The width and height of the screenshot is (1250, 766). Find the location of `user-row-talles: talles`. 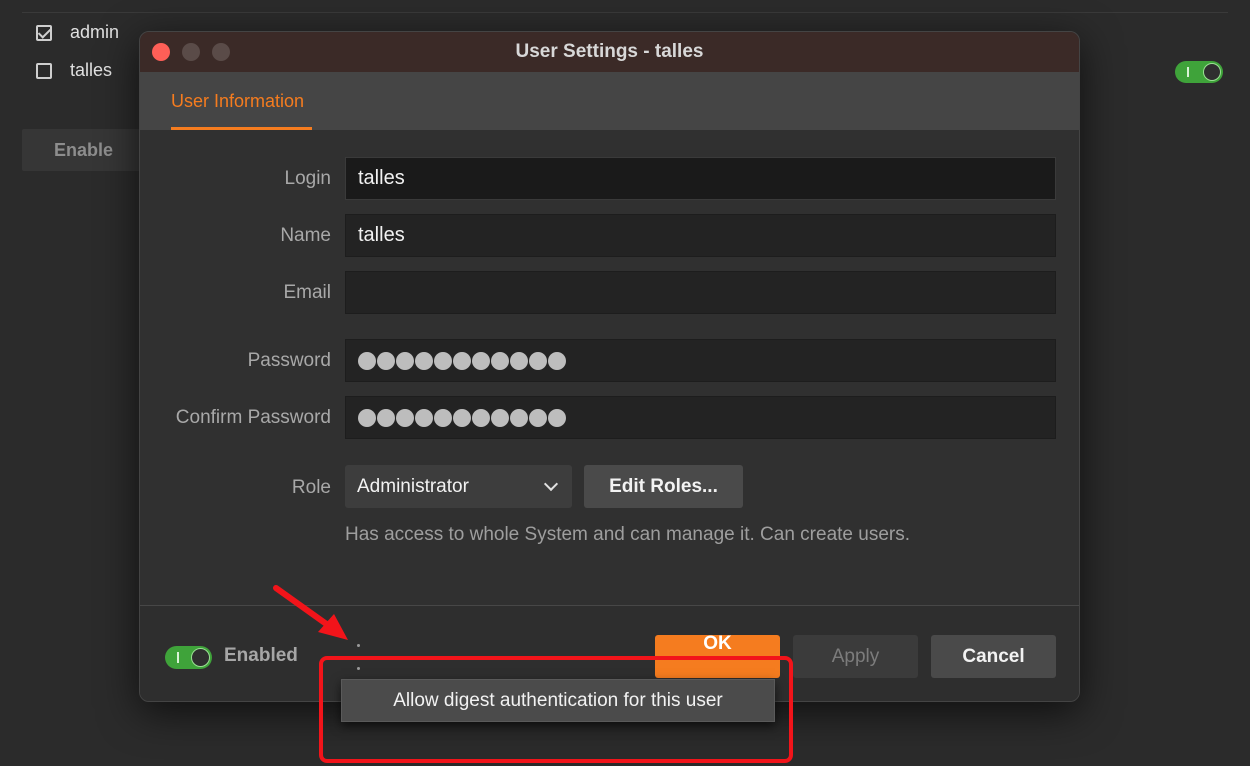

user-row-talles: talles is located at coordinates (74, 70).